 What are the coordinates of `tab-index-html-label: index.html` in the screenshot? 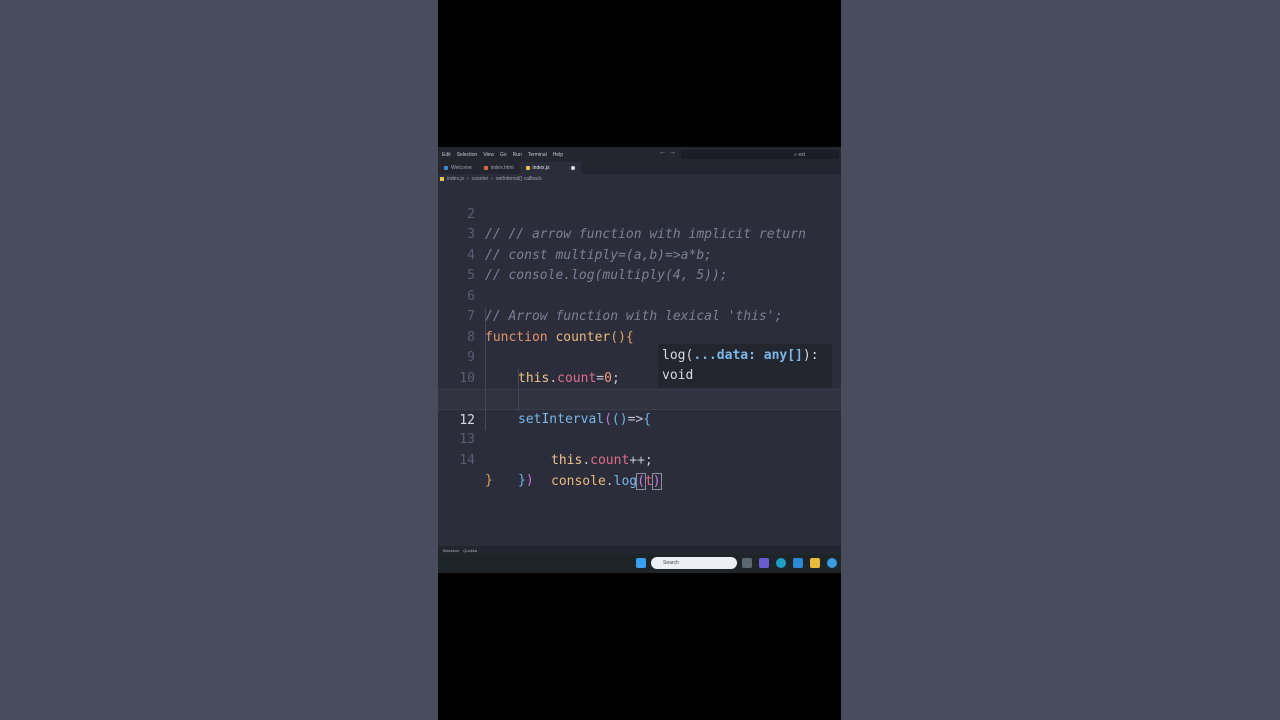 It's located at (502, 168).